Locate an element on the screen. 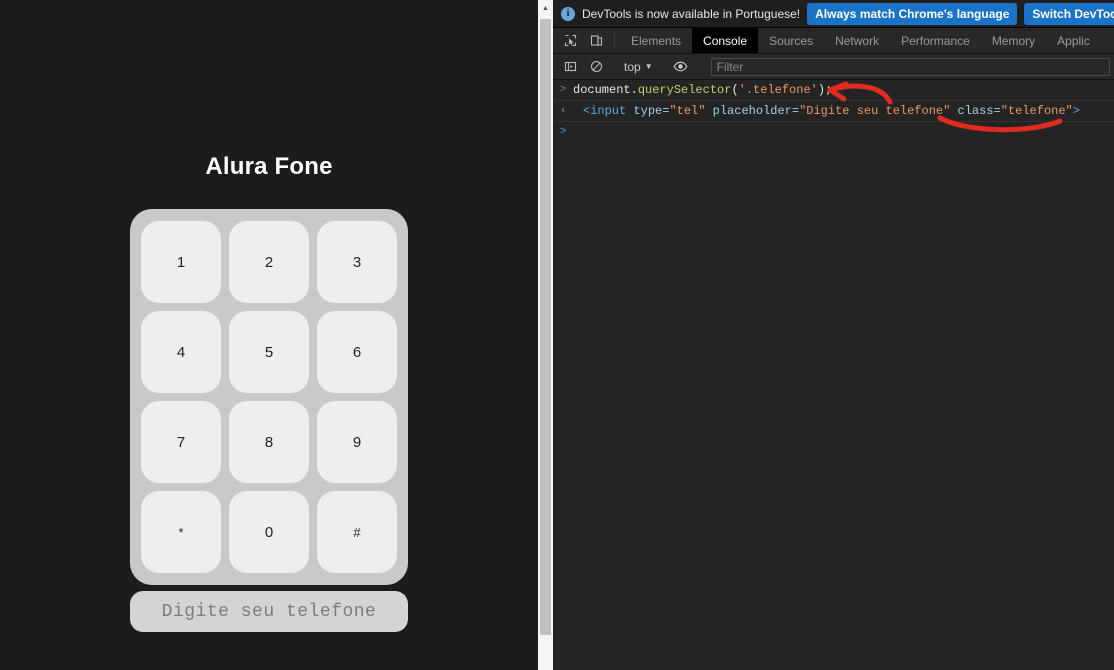  token: "tel" is located at coordinates (687, 111).